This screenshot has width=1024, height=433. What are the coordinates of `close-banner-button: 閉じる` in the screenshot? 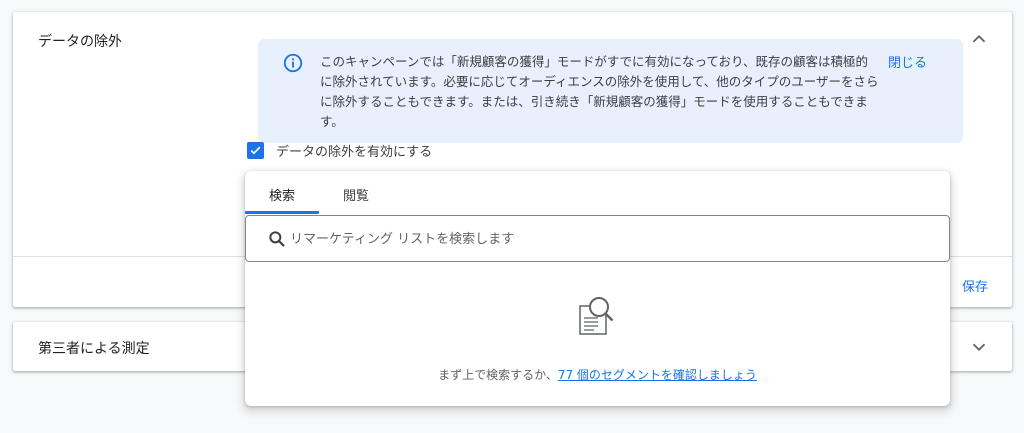 It's located at (907, 61).